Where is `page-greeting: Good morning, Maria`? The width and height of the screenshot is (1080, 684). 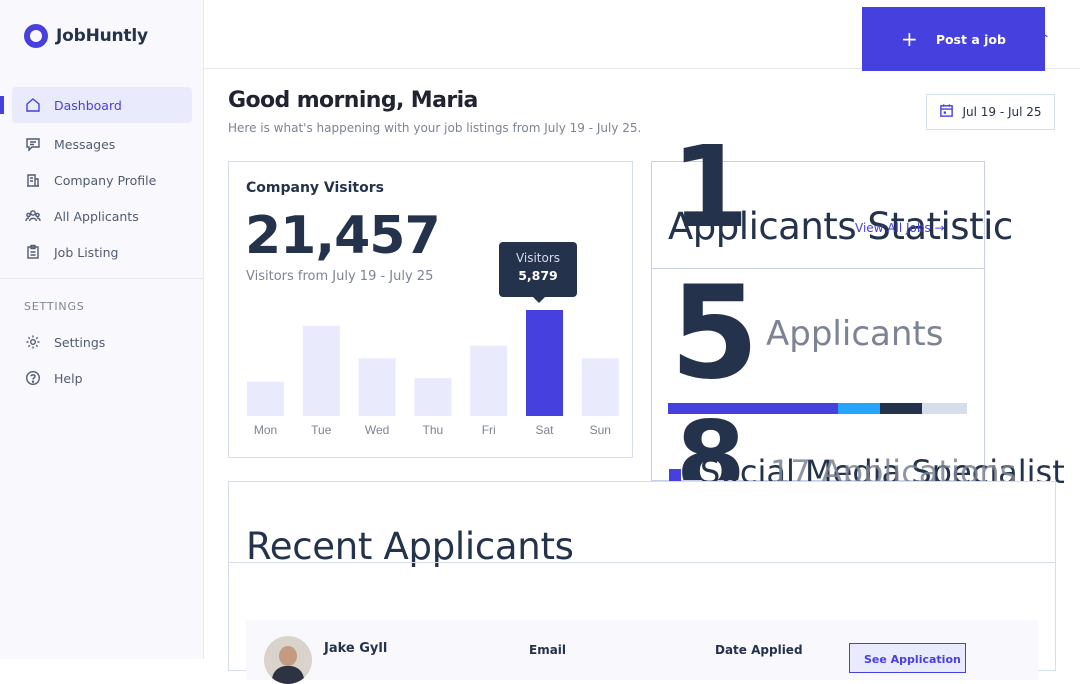
page-greeting: Good morning, Maria is located at coordinates (353, 100).